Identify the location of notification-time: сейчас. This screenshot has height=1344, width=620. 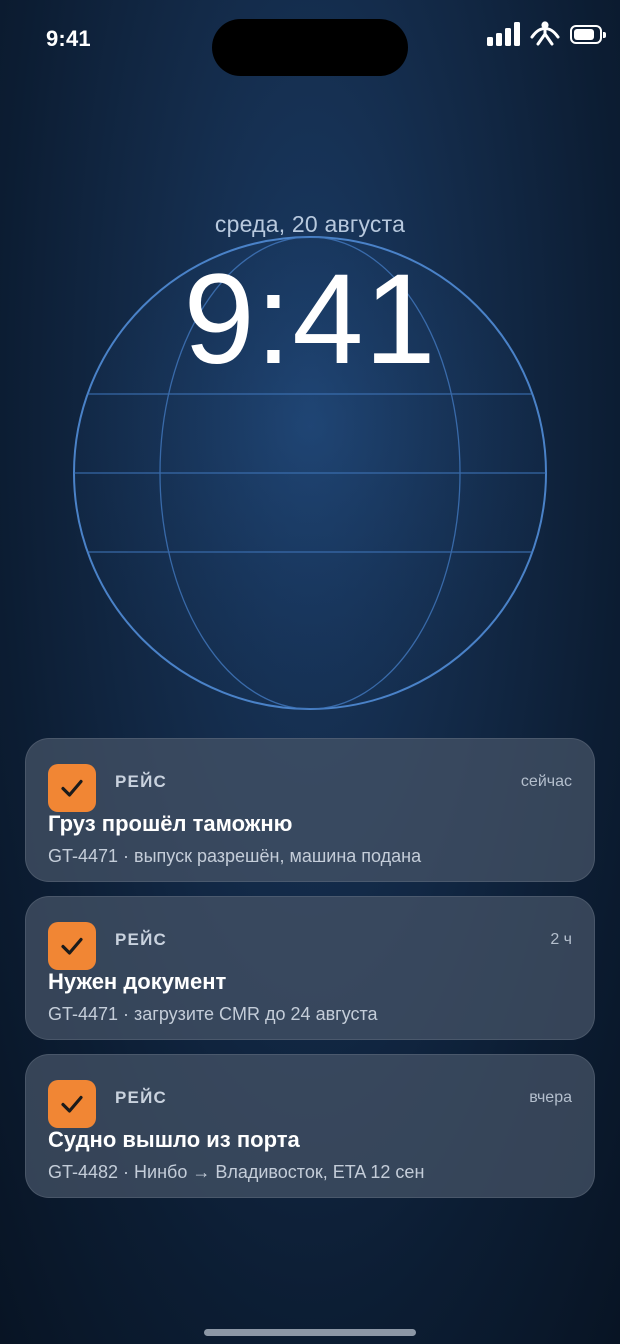
(546, 781).